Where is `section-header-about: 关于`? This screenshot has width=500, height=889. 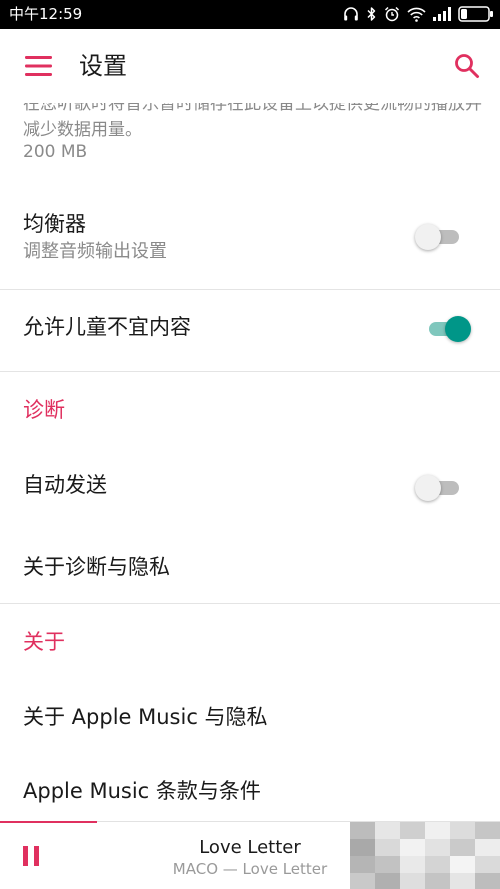
section-header-about: 关于 is located at coordinates (44, 642).